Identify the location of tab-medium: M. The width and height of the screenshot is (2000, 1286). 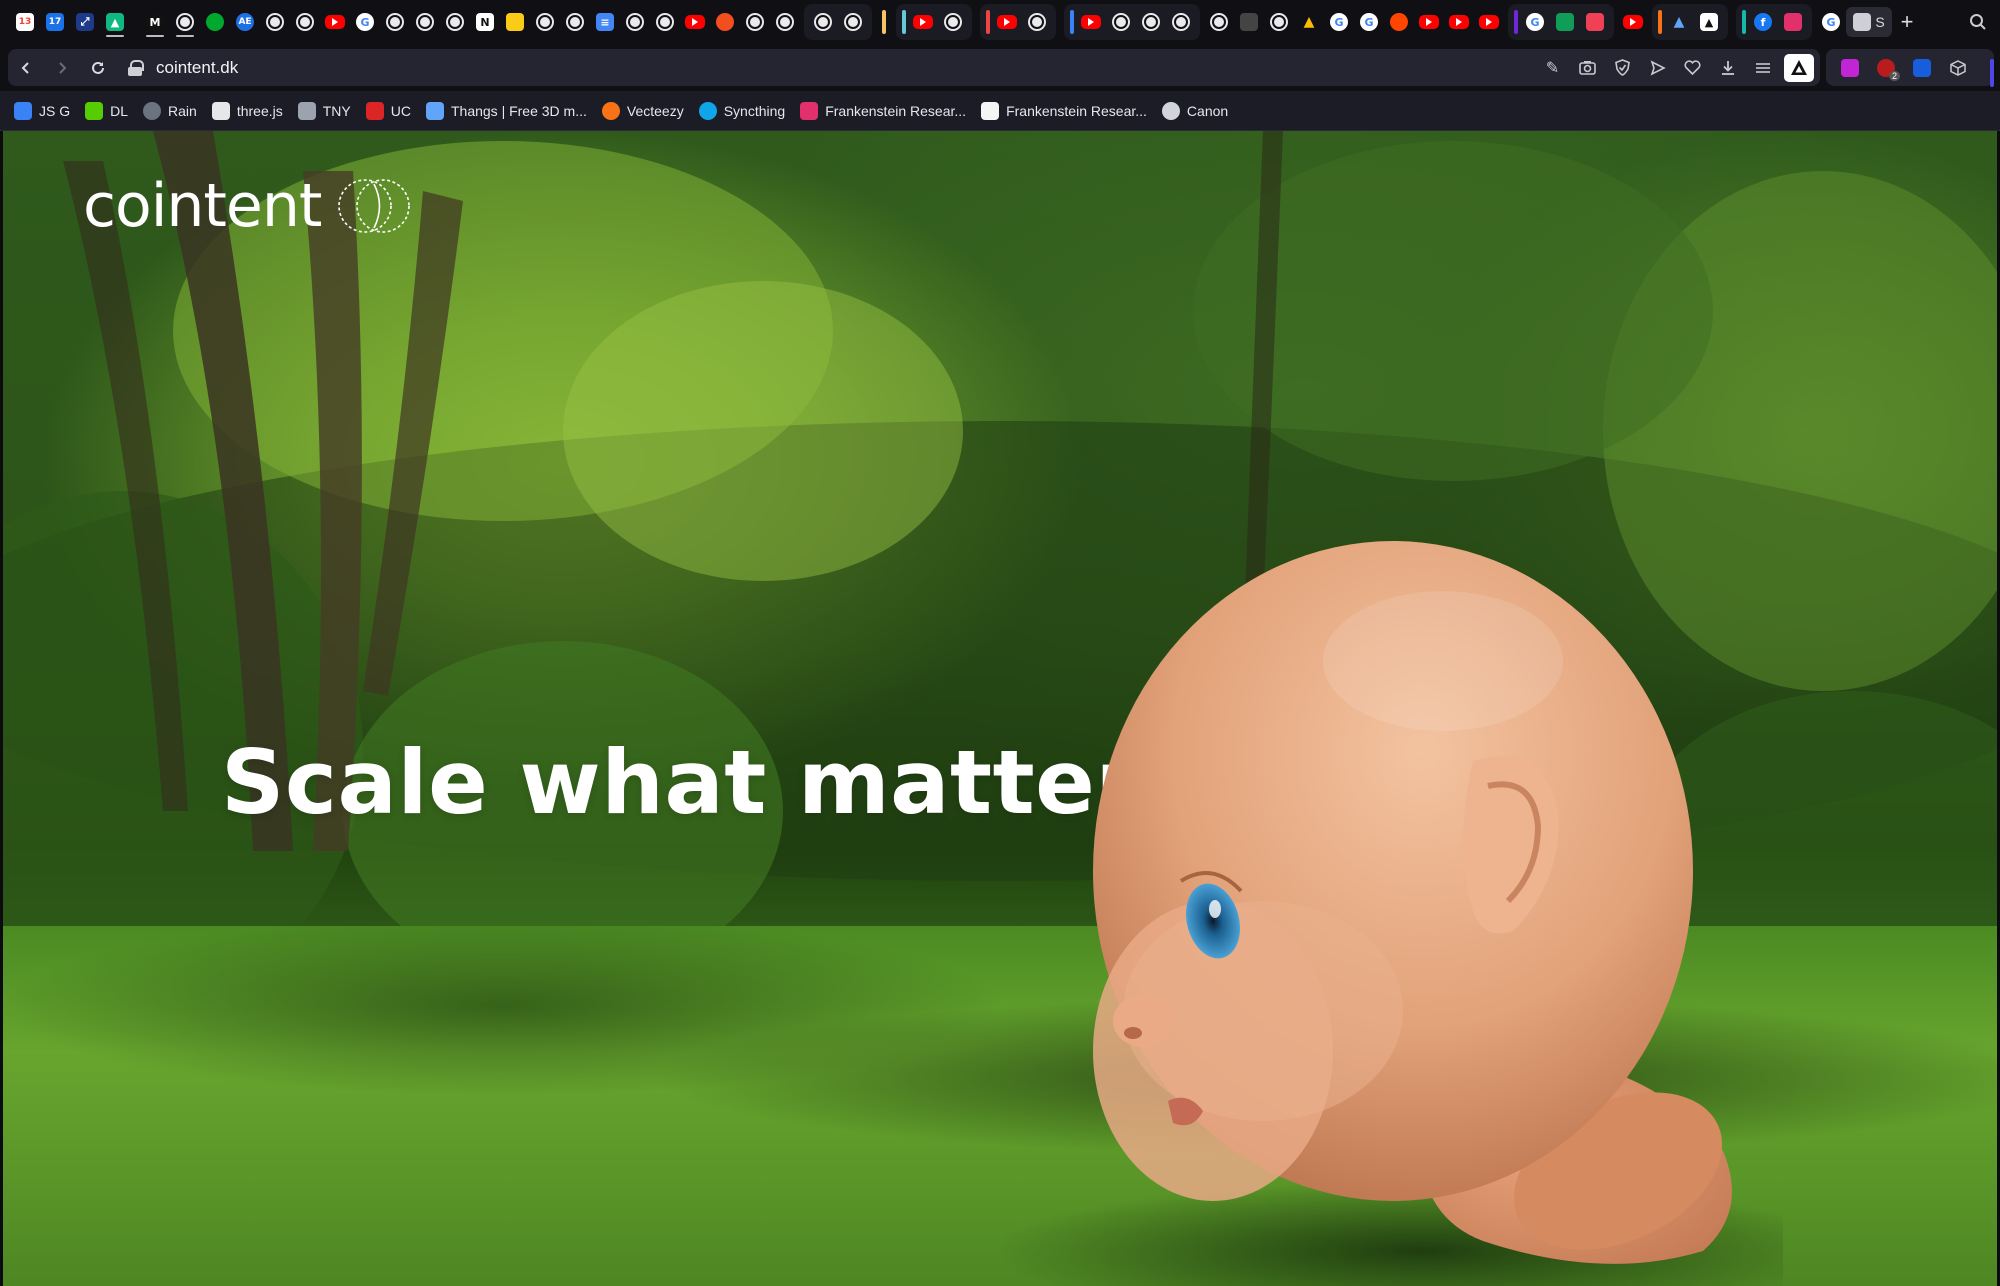
(155, 22).